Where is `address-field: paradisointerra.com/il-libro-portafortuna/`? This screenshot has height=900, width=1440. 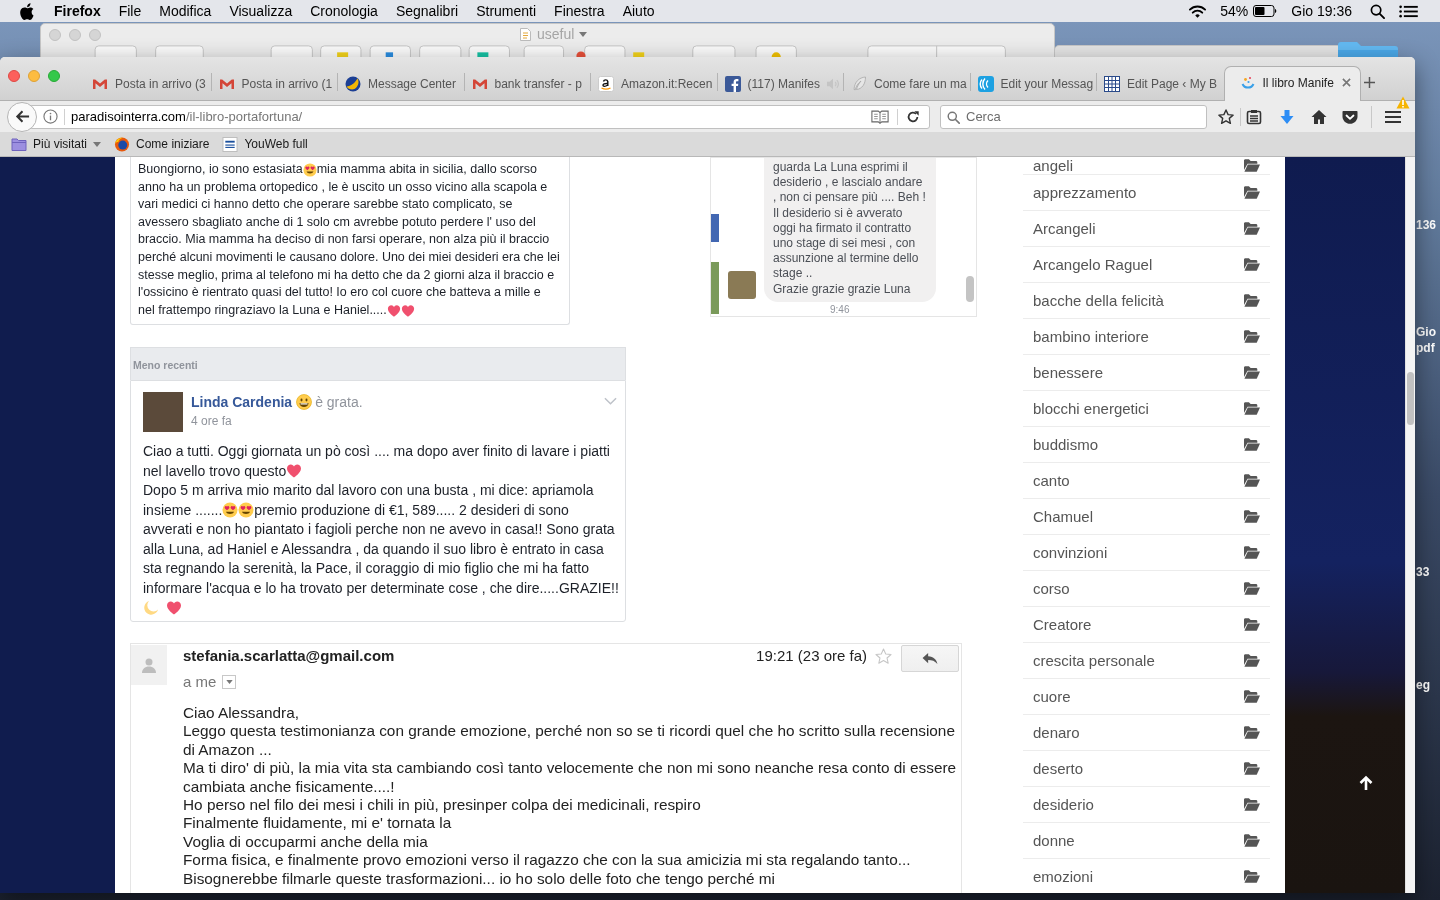 address-field: paradisointerra.com/il-libro-portafortuna/ is located at coordinates (480, 116).